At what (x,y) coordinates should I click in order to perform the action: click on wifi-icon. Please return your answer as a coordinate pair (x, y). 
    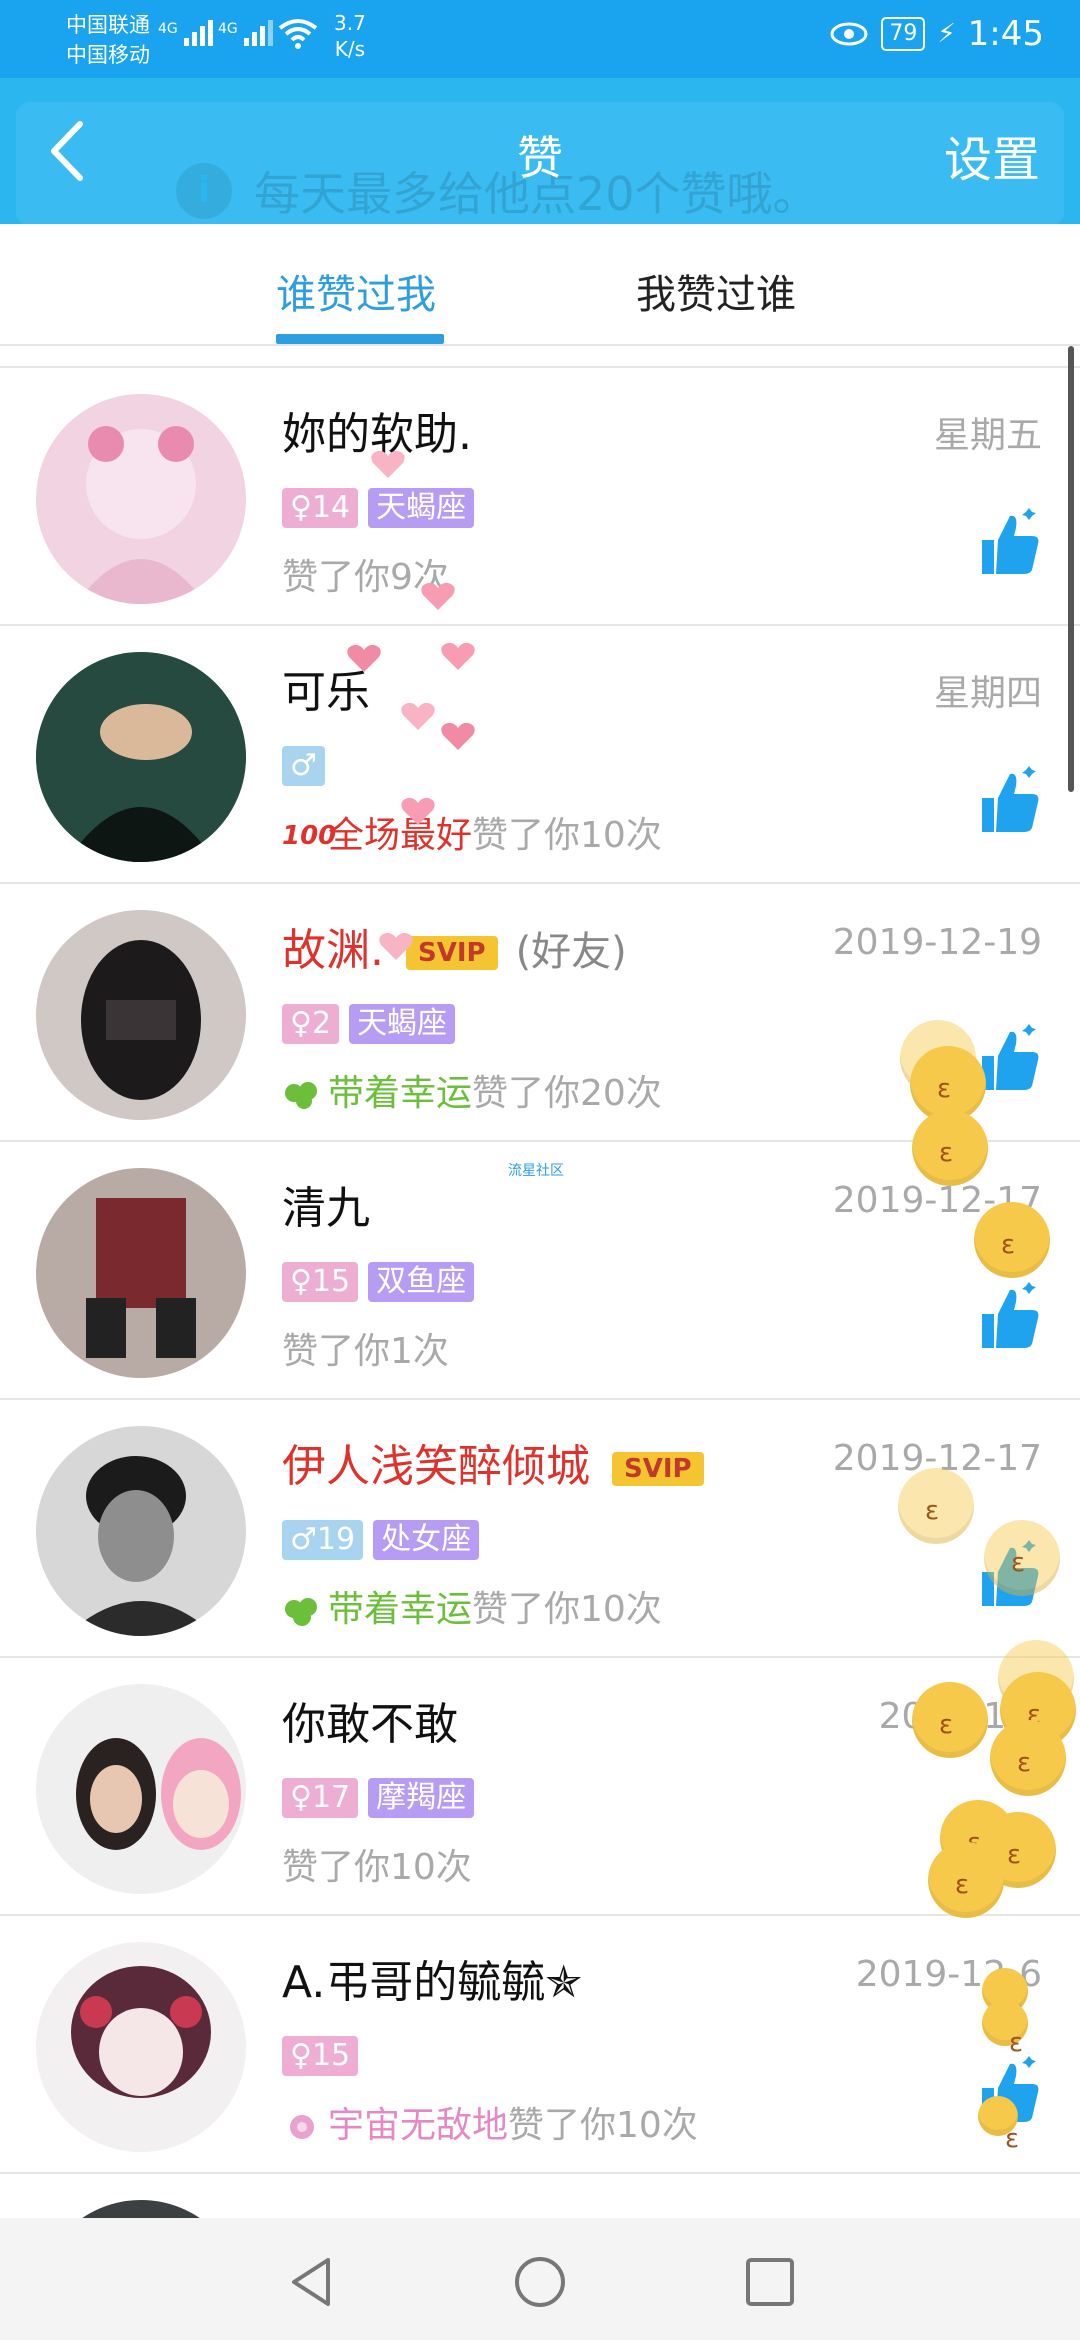
    Looking at the image, I should click on (298, 36).